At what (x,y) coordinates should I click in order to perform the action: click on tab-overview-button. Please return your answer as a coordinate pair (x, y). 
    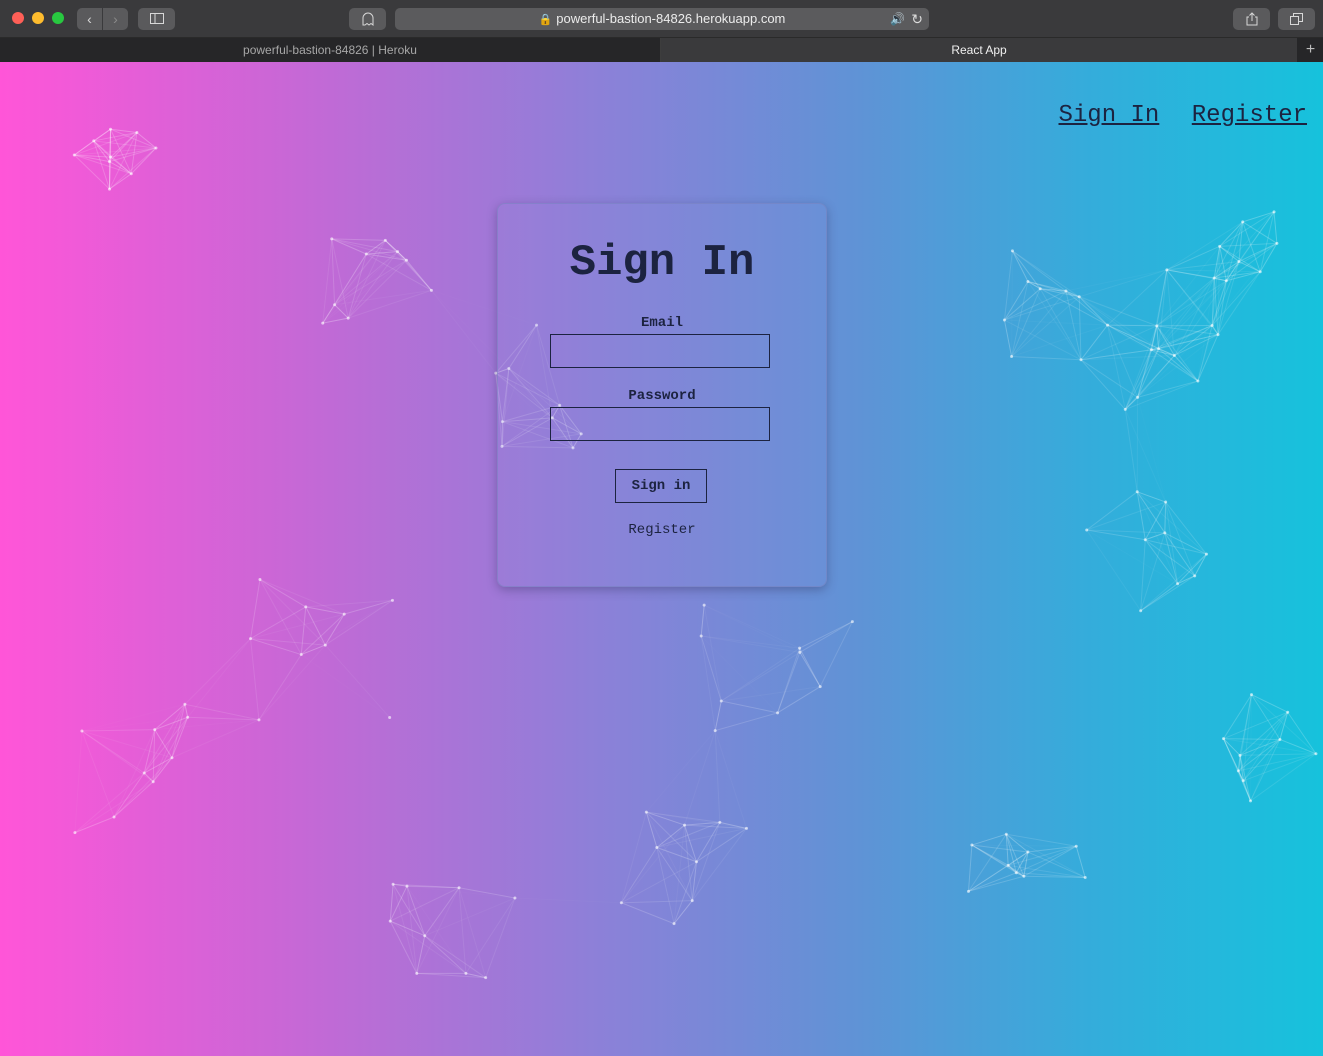
    Looking at the image, I should click on (1296, 19).